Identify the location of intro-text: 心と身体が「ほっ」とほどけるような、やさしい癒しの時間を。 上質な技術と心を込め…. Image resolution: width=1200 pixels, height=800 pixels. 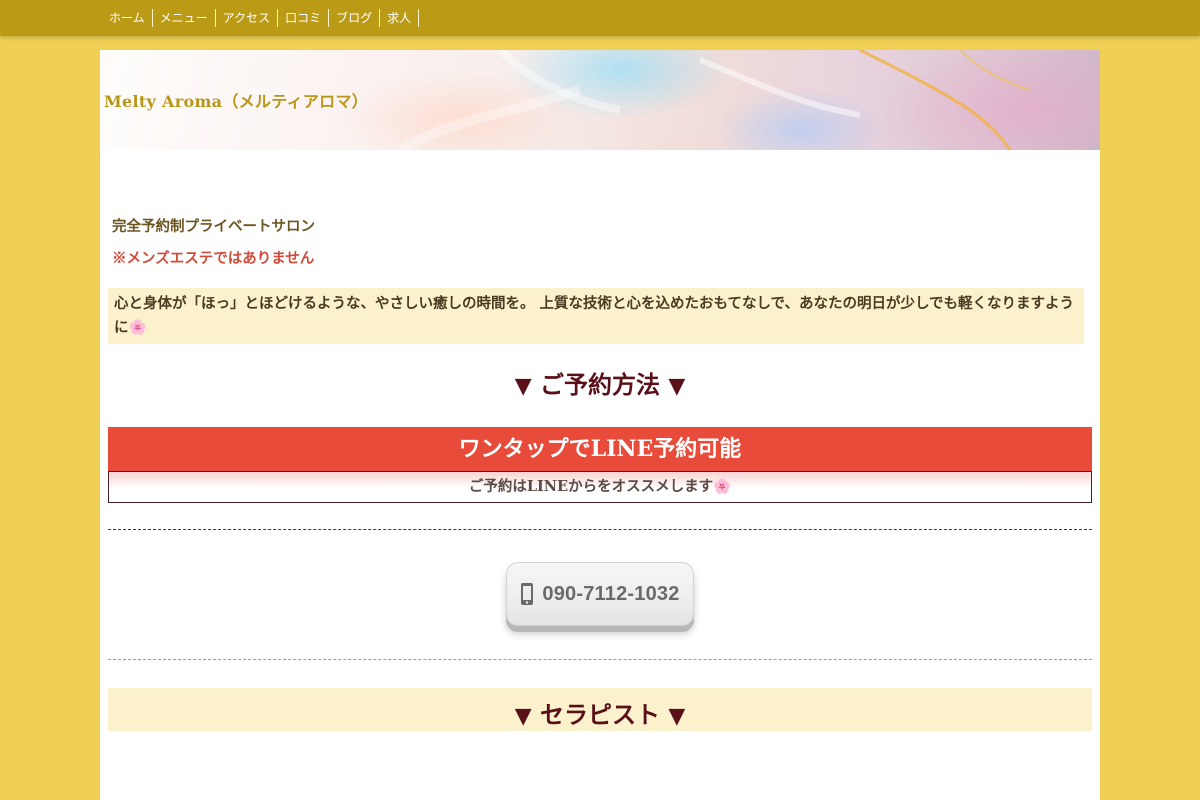
(596, 316).